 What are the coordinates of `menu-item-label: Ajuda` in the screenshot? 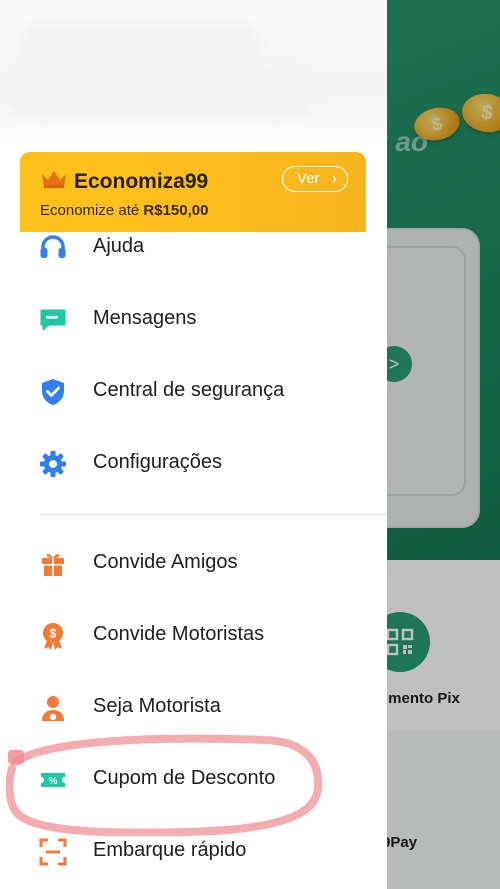 It's located at (119, 246).